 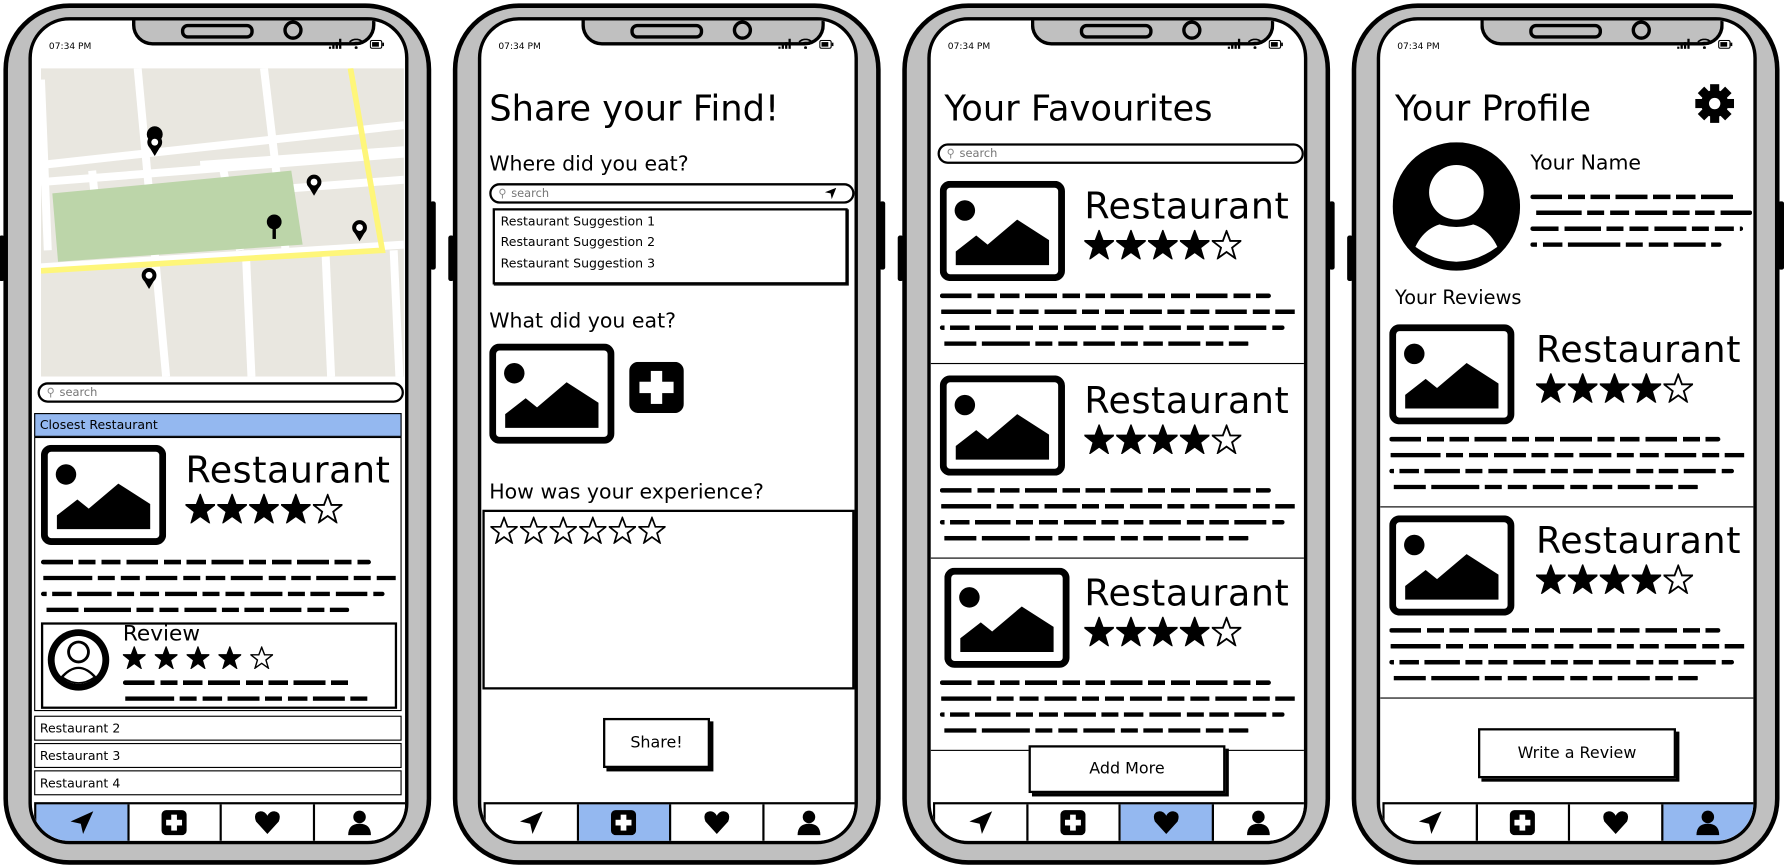 What do you see at coordinates (1586, 163) in the screenshot?
I see `user-name: Your Name` at bounding box center [1586, 163].